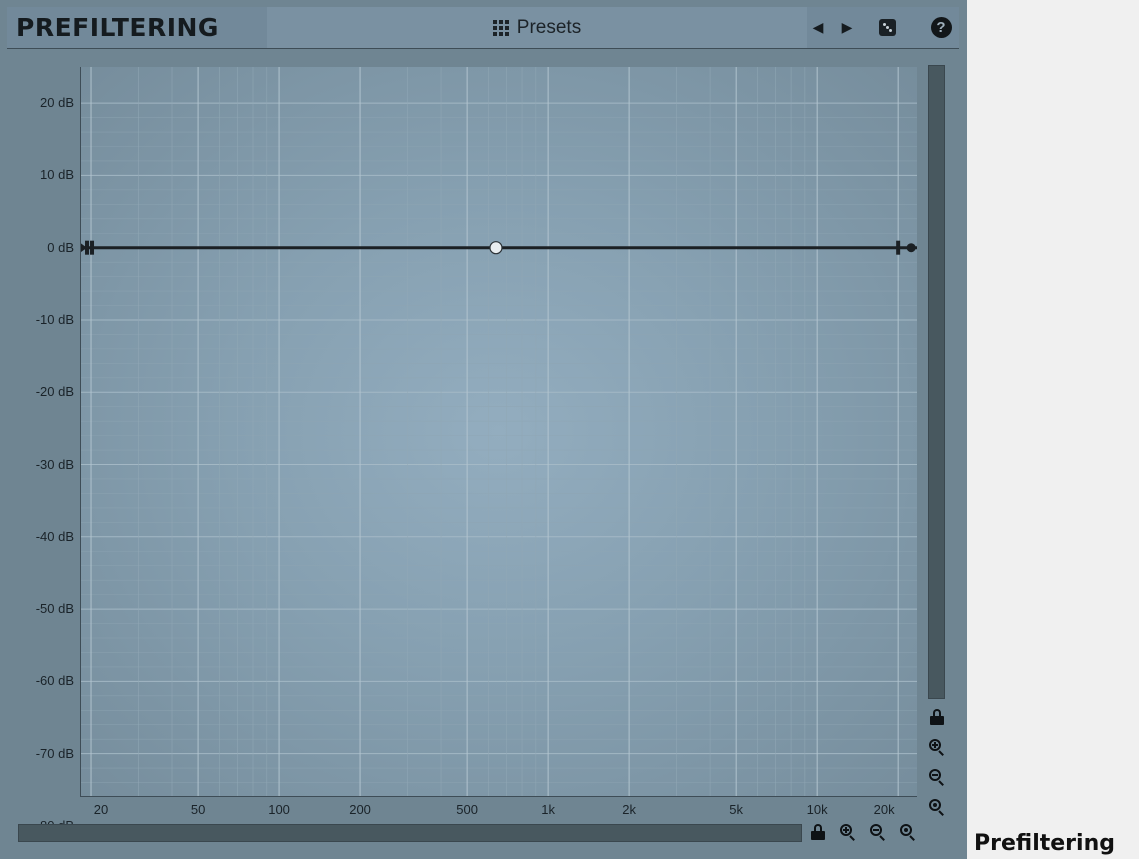 The height and width of the screenshot is (859, 1139). Describe the element at coordinates (410, 833) in the screenshot. I see `horizontal-scrollbar` at that location.